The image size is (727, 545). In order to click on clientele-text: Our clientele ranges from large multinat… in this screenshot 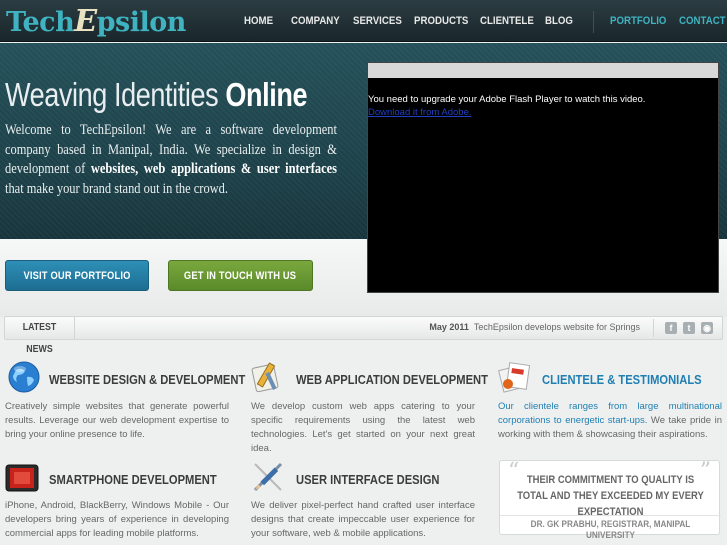, I will do `click(610, 421)`.